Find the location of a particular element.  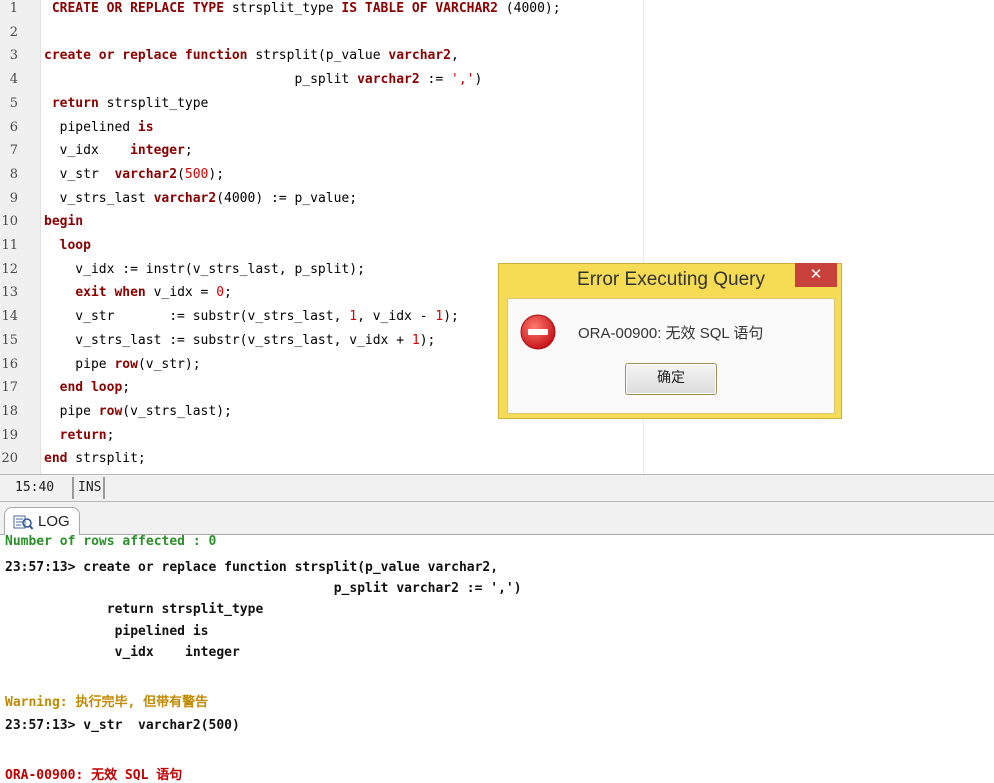

line-number: 14 is located at coordinates (9, 317).